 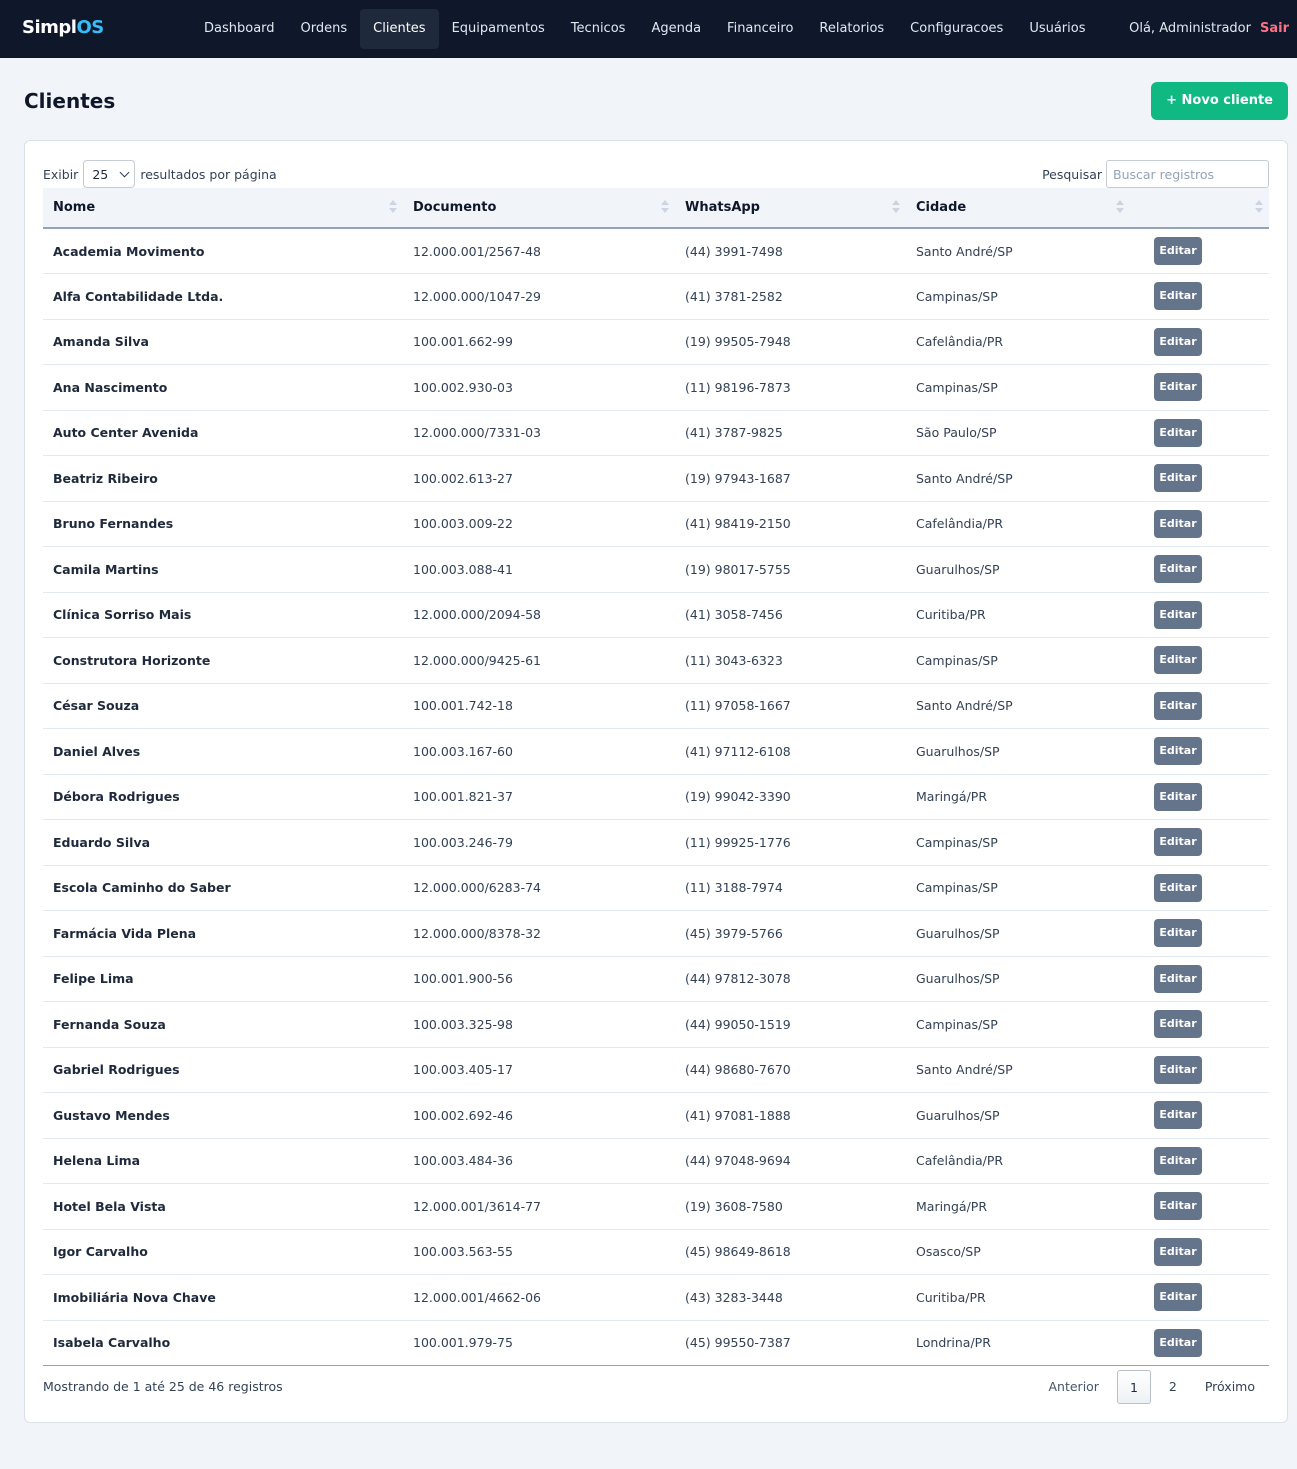 What do you see at coordinates (223, 208) in the screenshot?
I see `column-header-nome: Nome` at bounding box center [223, 208].